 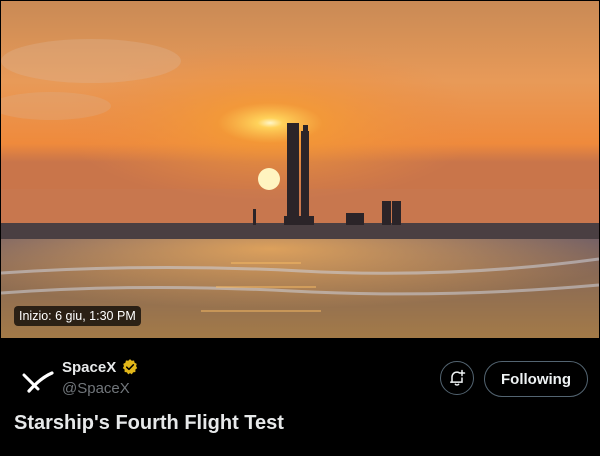 I want to click on account-name-row: SpaceX, so click(x=100, y=367).